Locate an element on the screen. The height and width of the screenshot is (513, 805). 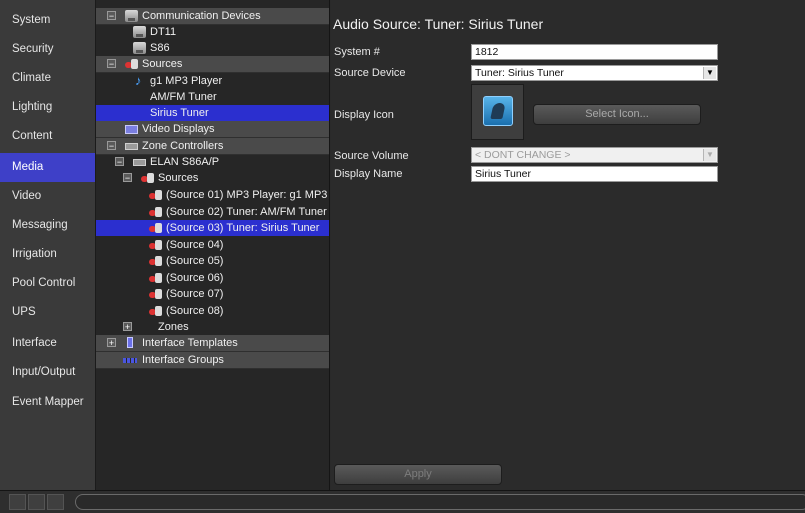
system-number-label: System # is located at coordinates (357, 52).